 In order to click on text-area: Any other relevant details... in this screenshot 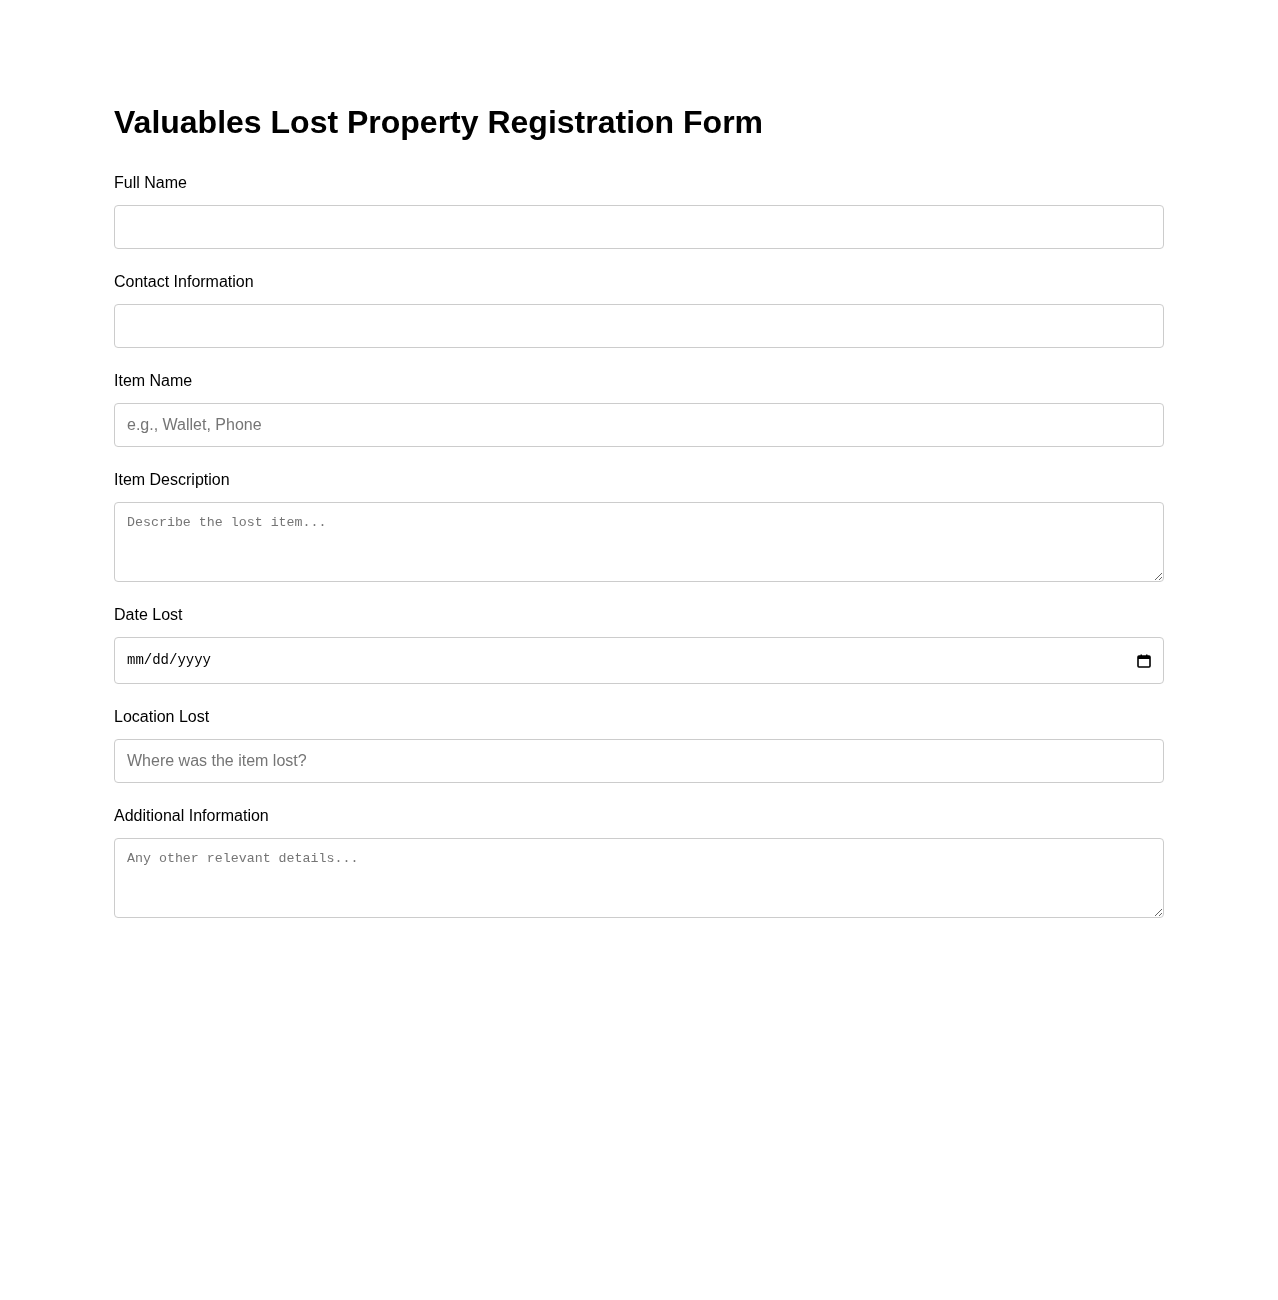, I will do `click(639, 878)`.